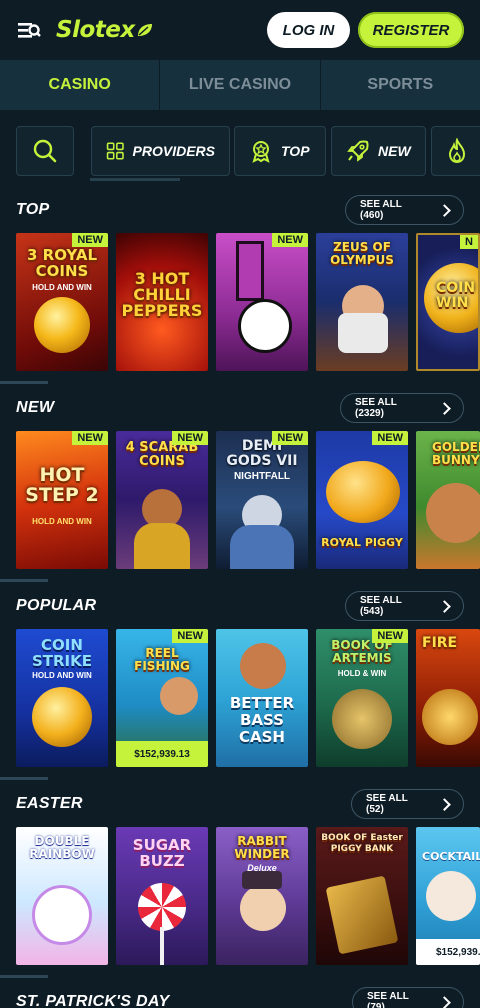  I want to click on filter-bar: PROVIDERS TOP NEW, so click(240, 151).